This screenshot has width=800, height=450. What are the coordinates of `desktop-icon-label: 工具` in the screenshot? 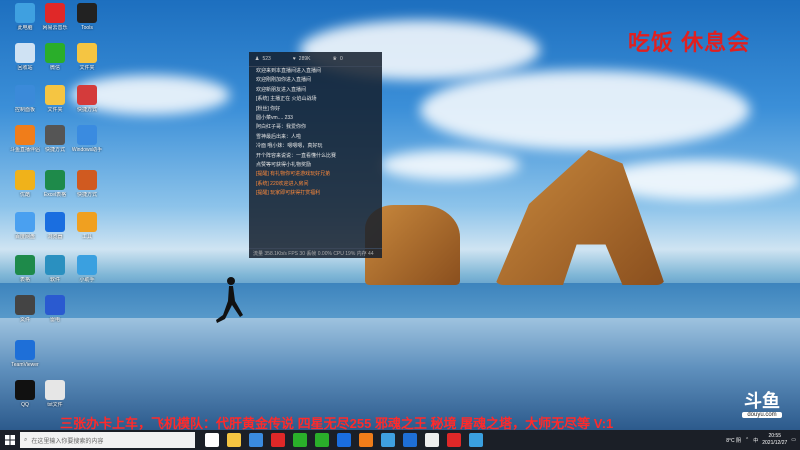 It's located at (86, 237).